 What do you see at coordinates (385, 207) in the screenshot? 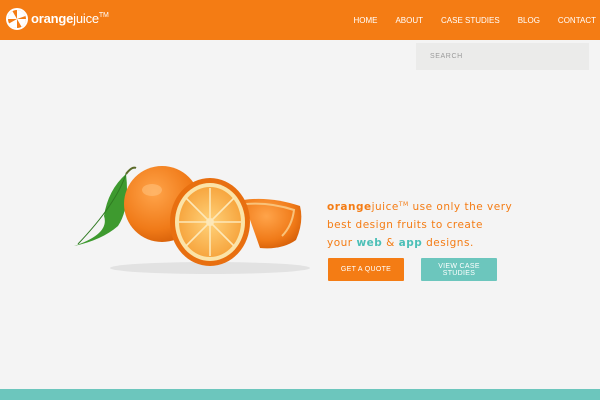
I see `tagline-brand-light: juice` at bounding box center [385, 207].